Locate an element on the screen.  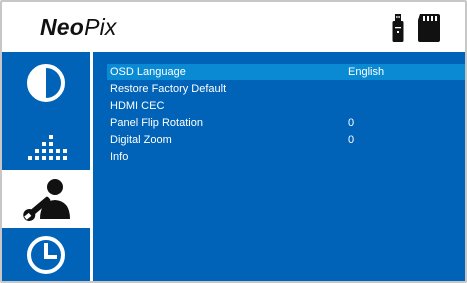
menu-item-label: OSD Language is located at coordinates (148, 72).